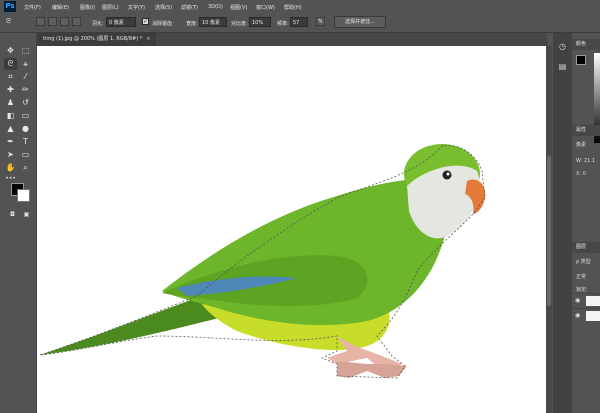 Image resolution: width=600 pixels, height=413 pixels. I want to click on document-tabs: timg (1).jpg @ 200% (图层 1, RGB/8#) * ×, so click(292, 39).